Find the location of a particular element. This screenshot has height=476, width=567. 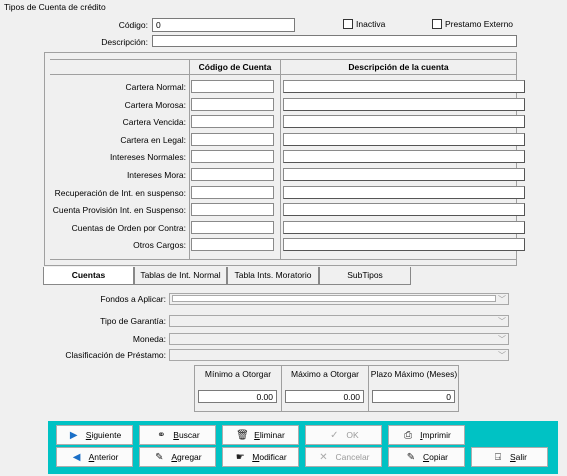

buscar-button: ⚭ Buscar is located at coordinates (177, 435).